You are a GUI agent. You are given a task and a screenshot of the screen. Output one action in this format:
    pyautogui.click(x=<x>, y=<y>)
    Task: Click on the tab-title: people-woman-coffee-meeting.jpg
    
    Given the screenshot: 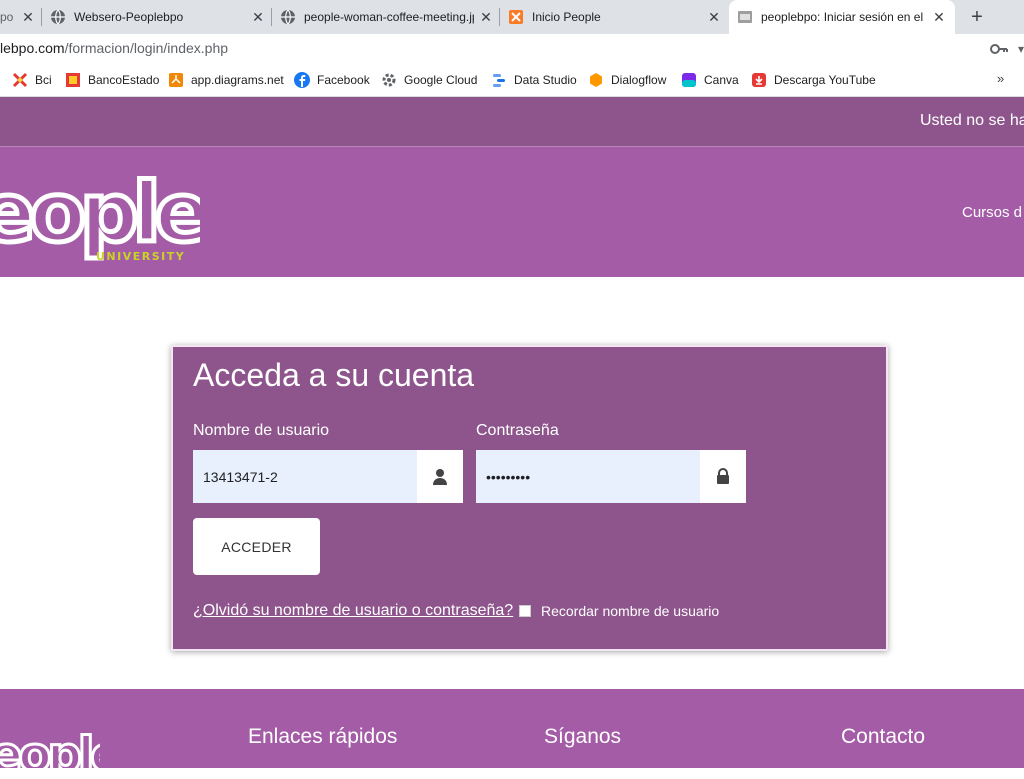 What is the action you would take?
    pyautogui.click(x=389, y=17)
    